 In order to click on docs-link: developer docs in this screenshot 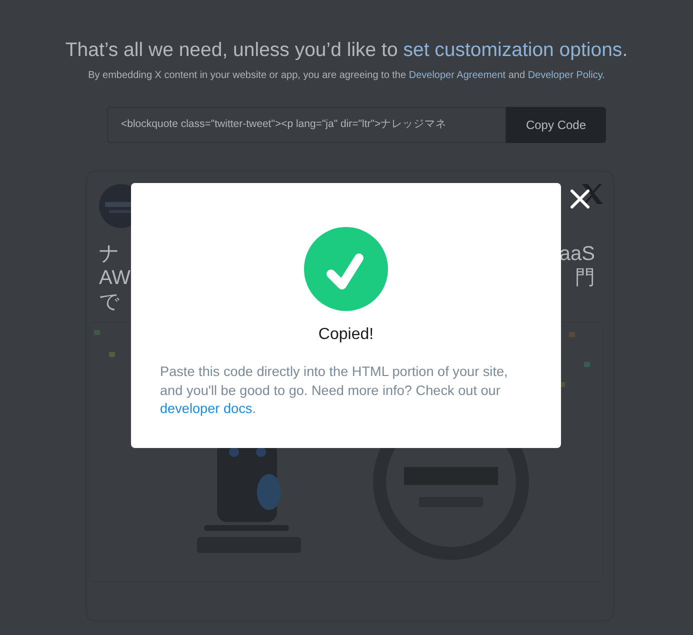, I will do `click(206, 408)`.